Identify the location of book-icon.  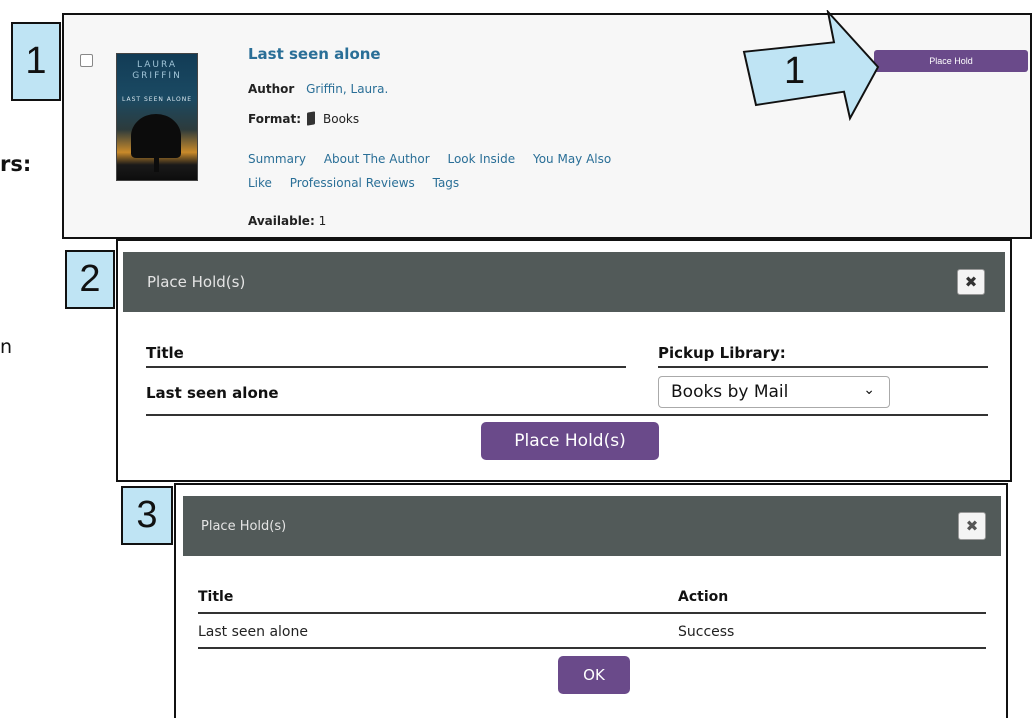
(311, 118).